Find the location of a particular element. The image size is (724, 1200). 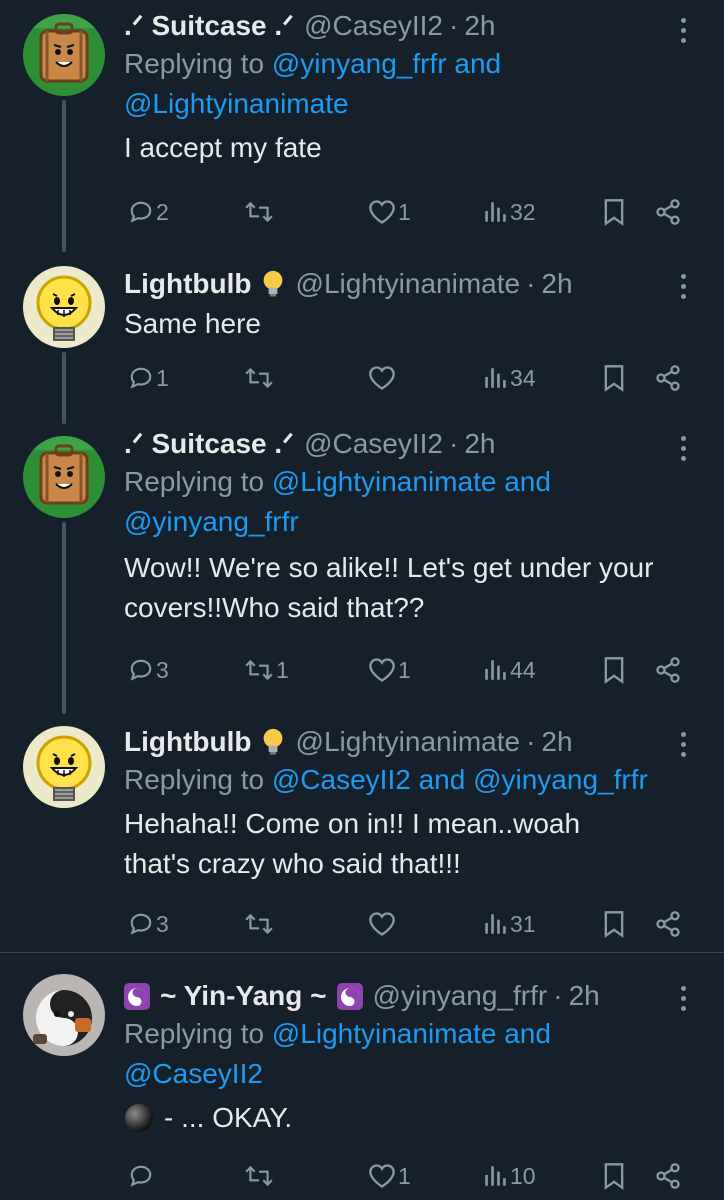

reply-button: 1 is located at coordinates (148, 378).